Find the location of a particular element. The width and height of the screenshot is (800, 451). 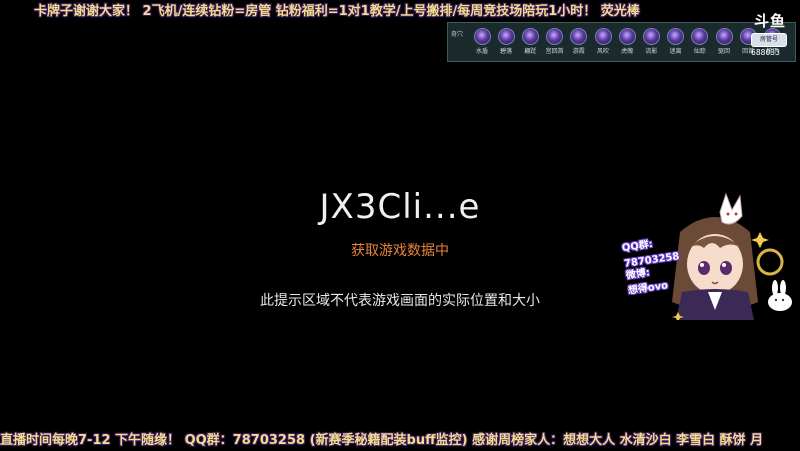

skill-slot: 流影 is located at coordinates (651, 42).